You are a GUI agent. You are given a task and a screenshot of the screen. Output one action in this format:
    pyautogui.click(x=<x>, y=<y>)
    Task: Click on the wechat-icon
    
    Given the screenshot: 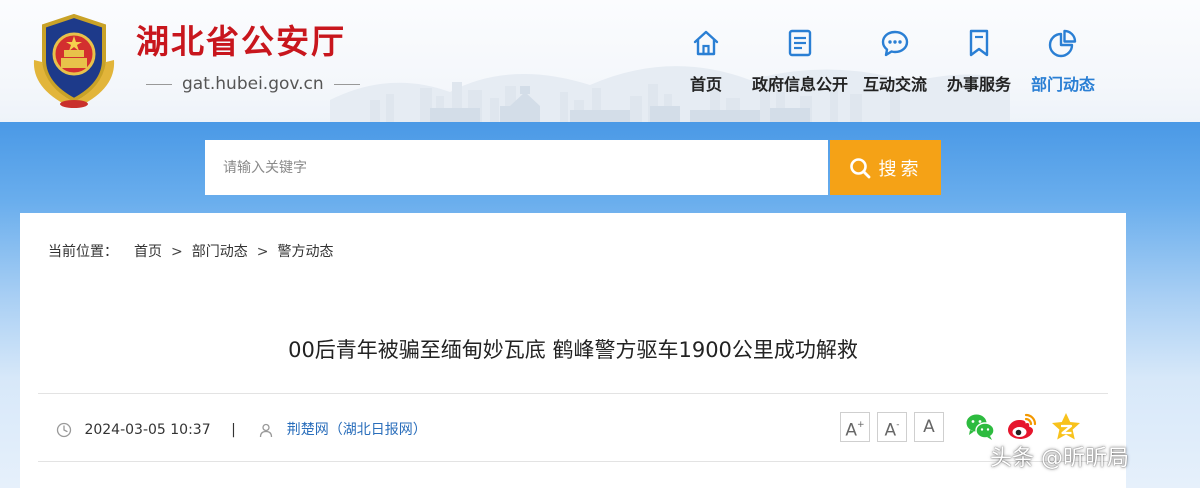 What is the action you would take?
    pyautogui.click(x=980, y=427)
    